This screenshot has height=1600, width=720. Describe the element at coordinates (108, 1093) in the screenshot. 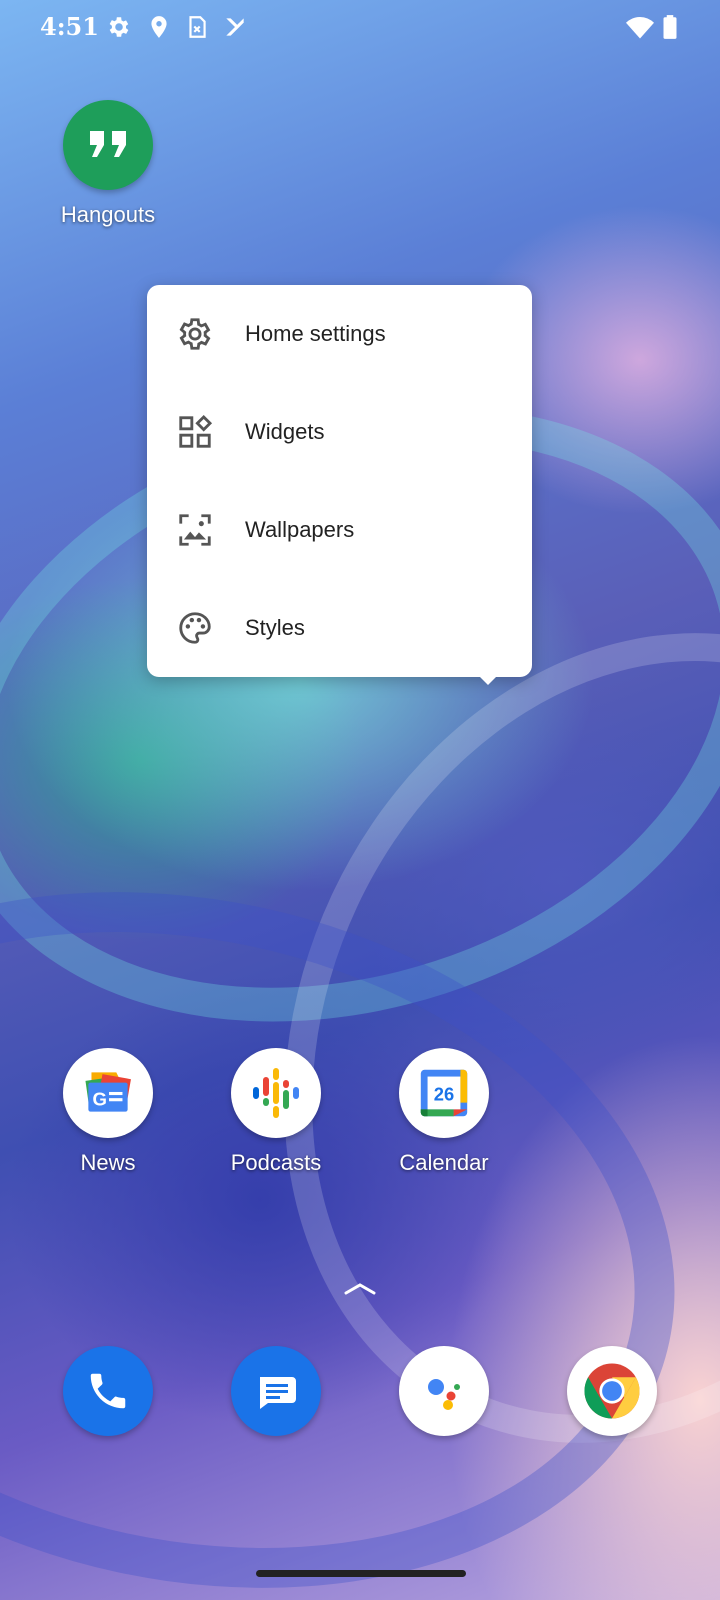

I see `google-news-icon: G` at that location.